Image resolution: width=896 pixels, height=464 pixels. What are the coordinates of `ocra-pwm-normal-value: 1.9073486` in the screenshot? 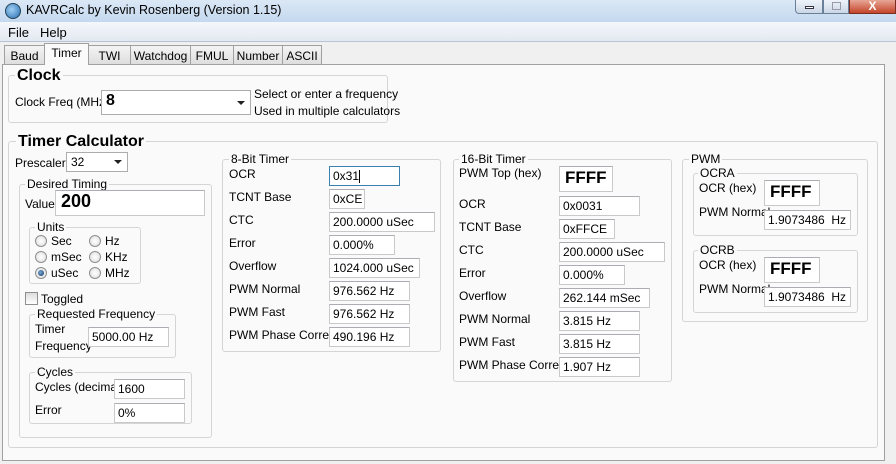 It's located at (796, 220).